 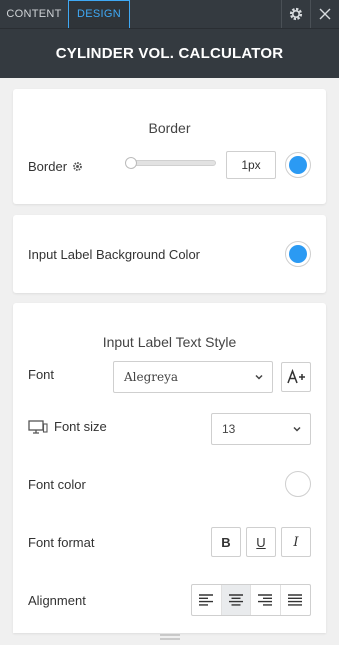 I want to click on background-color-card: Input Label Background Color, so click(x=169, y=254).